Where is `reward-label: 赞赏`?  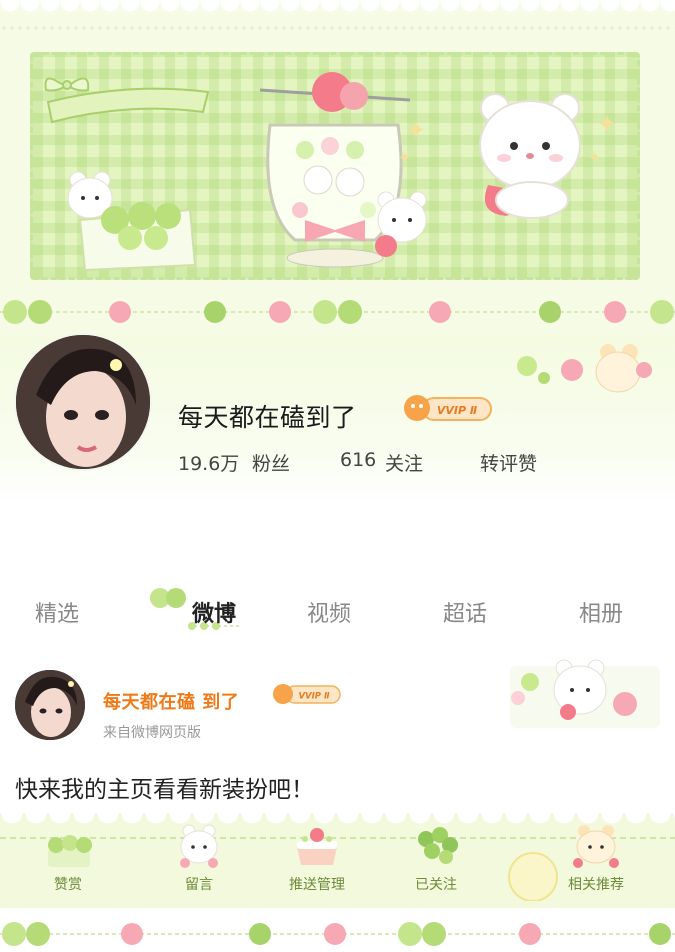 reward-label: 赞赏 is located at coordinates (68, 885).